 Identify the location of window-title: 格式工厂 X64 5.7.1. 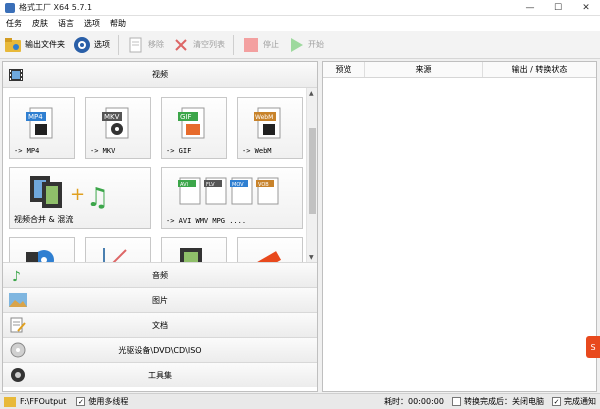
(56, 7).